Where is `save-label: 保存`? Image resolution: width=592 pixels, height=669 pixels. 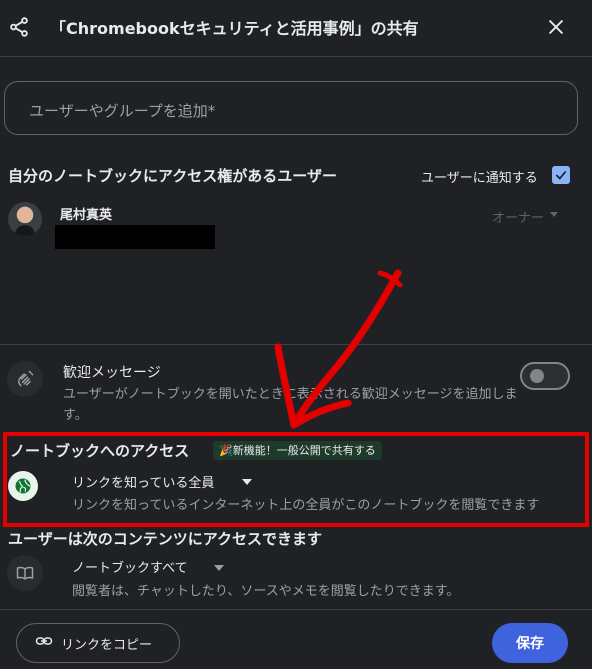
save-label: 保存 is located at coordinates (530, 644).